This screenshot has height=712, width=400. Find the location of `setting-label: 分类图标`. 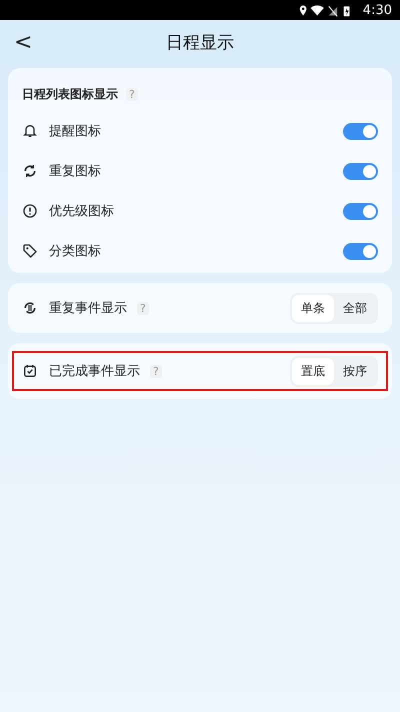

setting-label: 分类图标 is located at coordinates (75, 251).